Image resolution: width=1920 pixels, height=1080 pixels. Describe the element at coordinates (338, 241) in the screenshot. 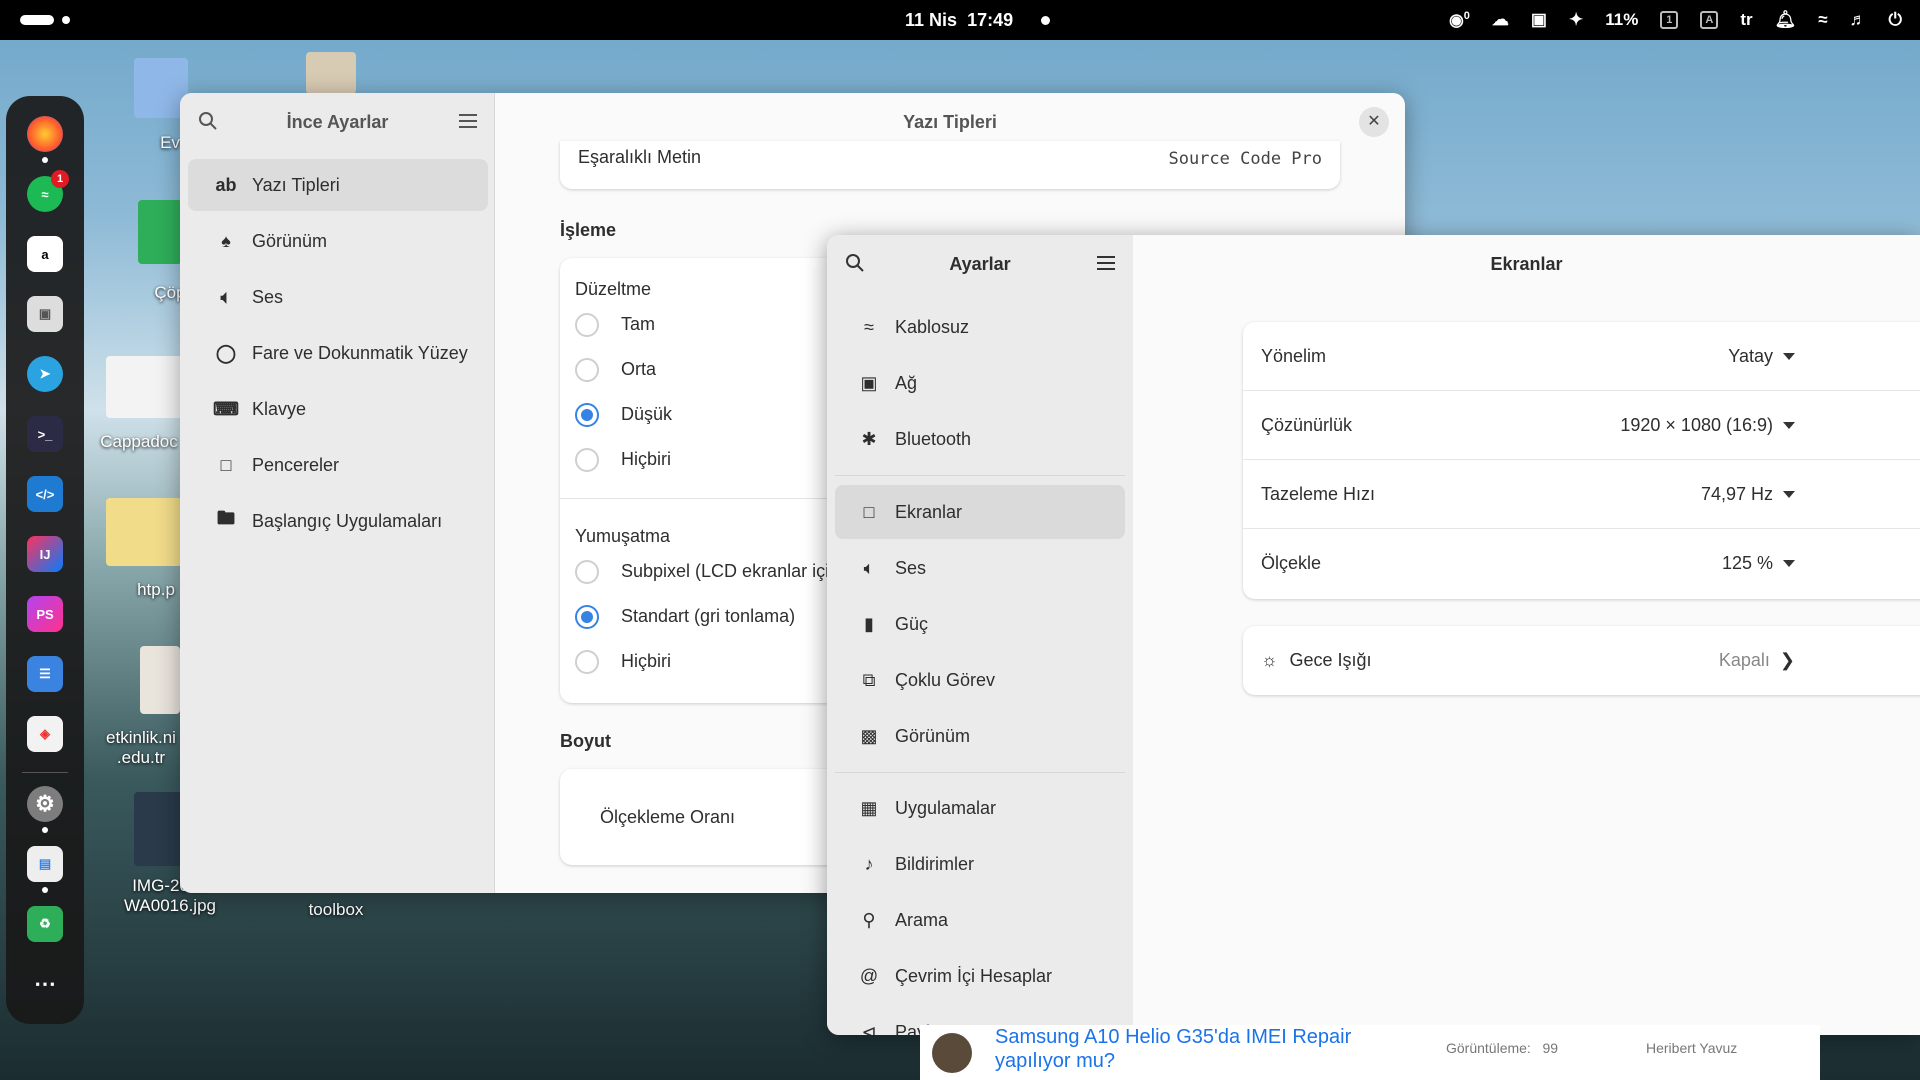

I see `tweaks-nav-appearance: ♠ Görünüm` at that location.